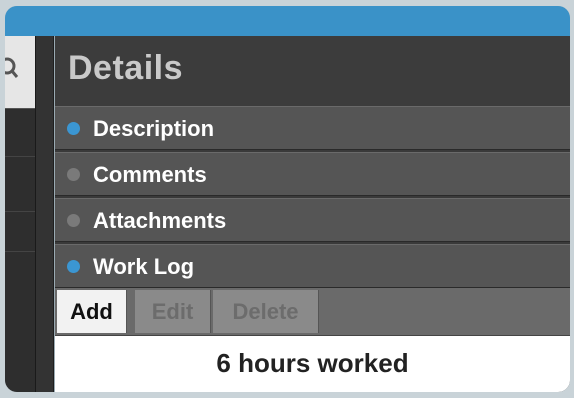  Describe the element at coordinates (154, 128) in the screenshot. I see `section-label: Description` at that location.